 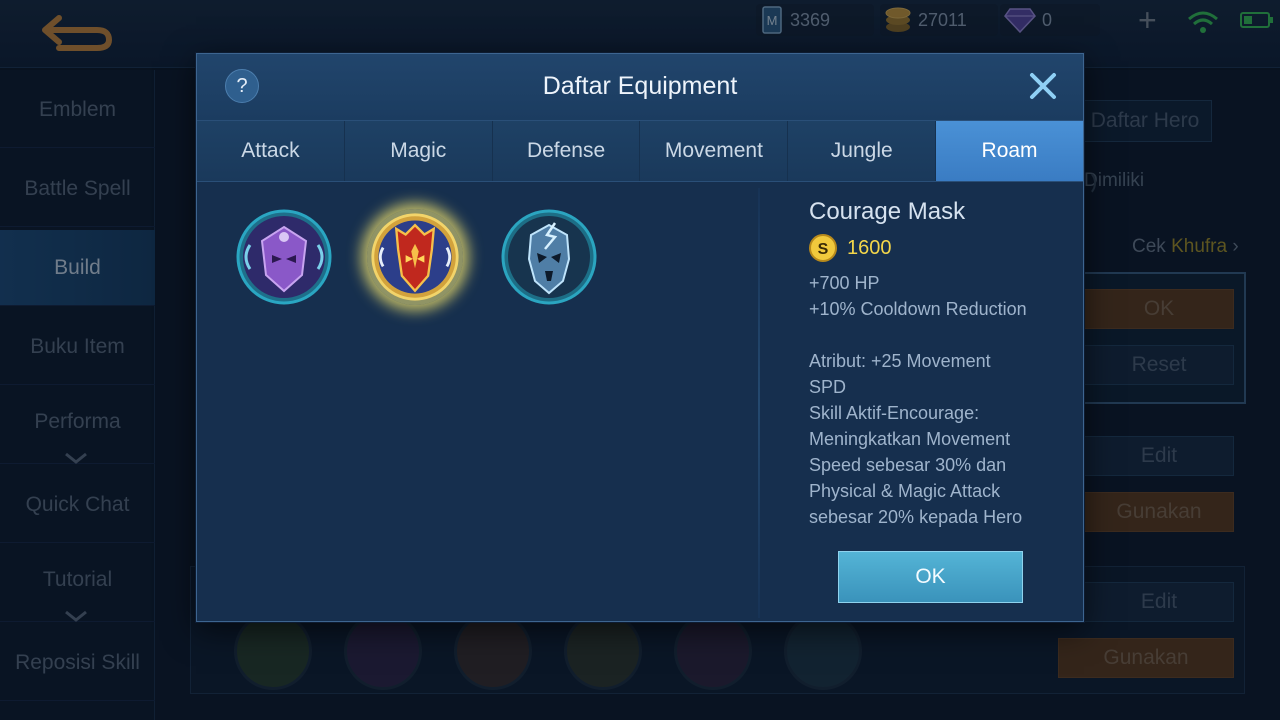 I want to click on item-slot-selected, so click(x=415, y=257).